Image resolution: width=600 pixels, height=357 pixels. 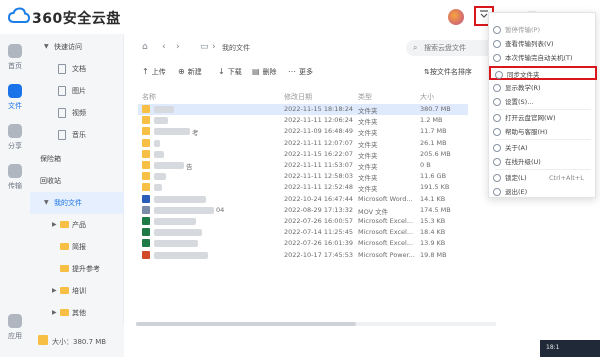 What do you see at coordinates (77, 113) in the screenshot?
I see `sidebar-item-video: 视频` at bounding box center [77, 113].